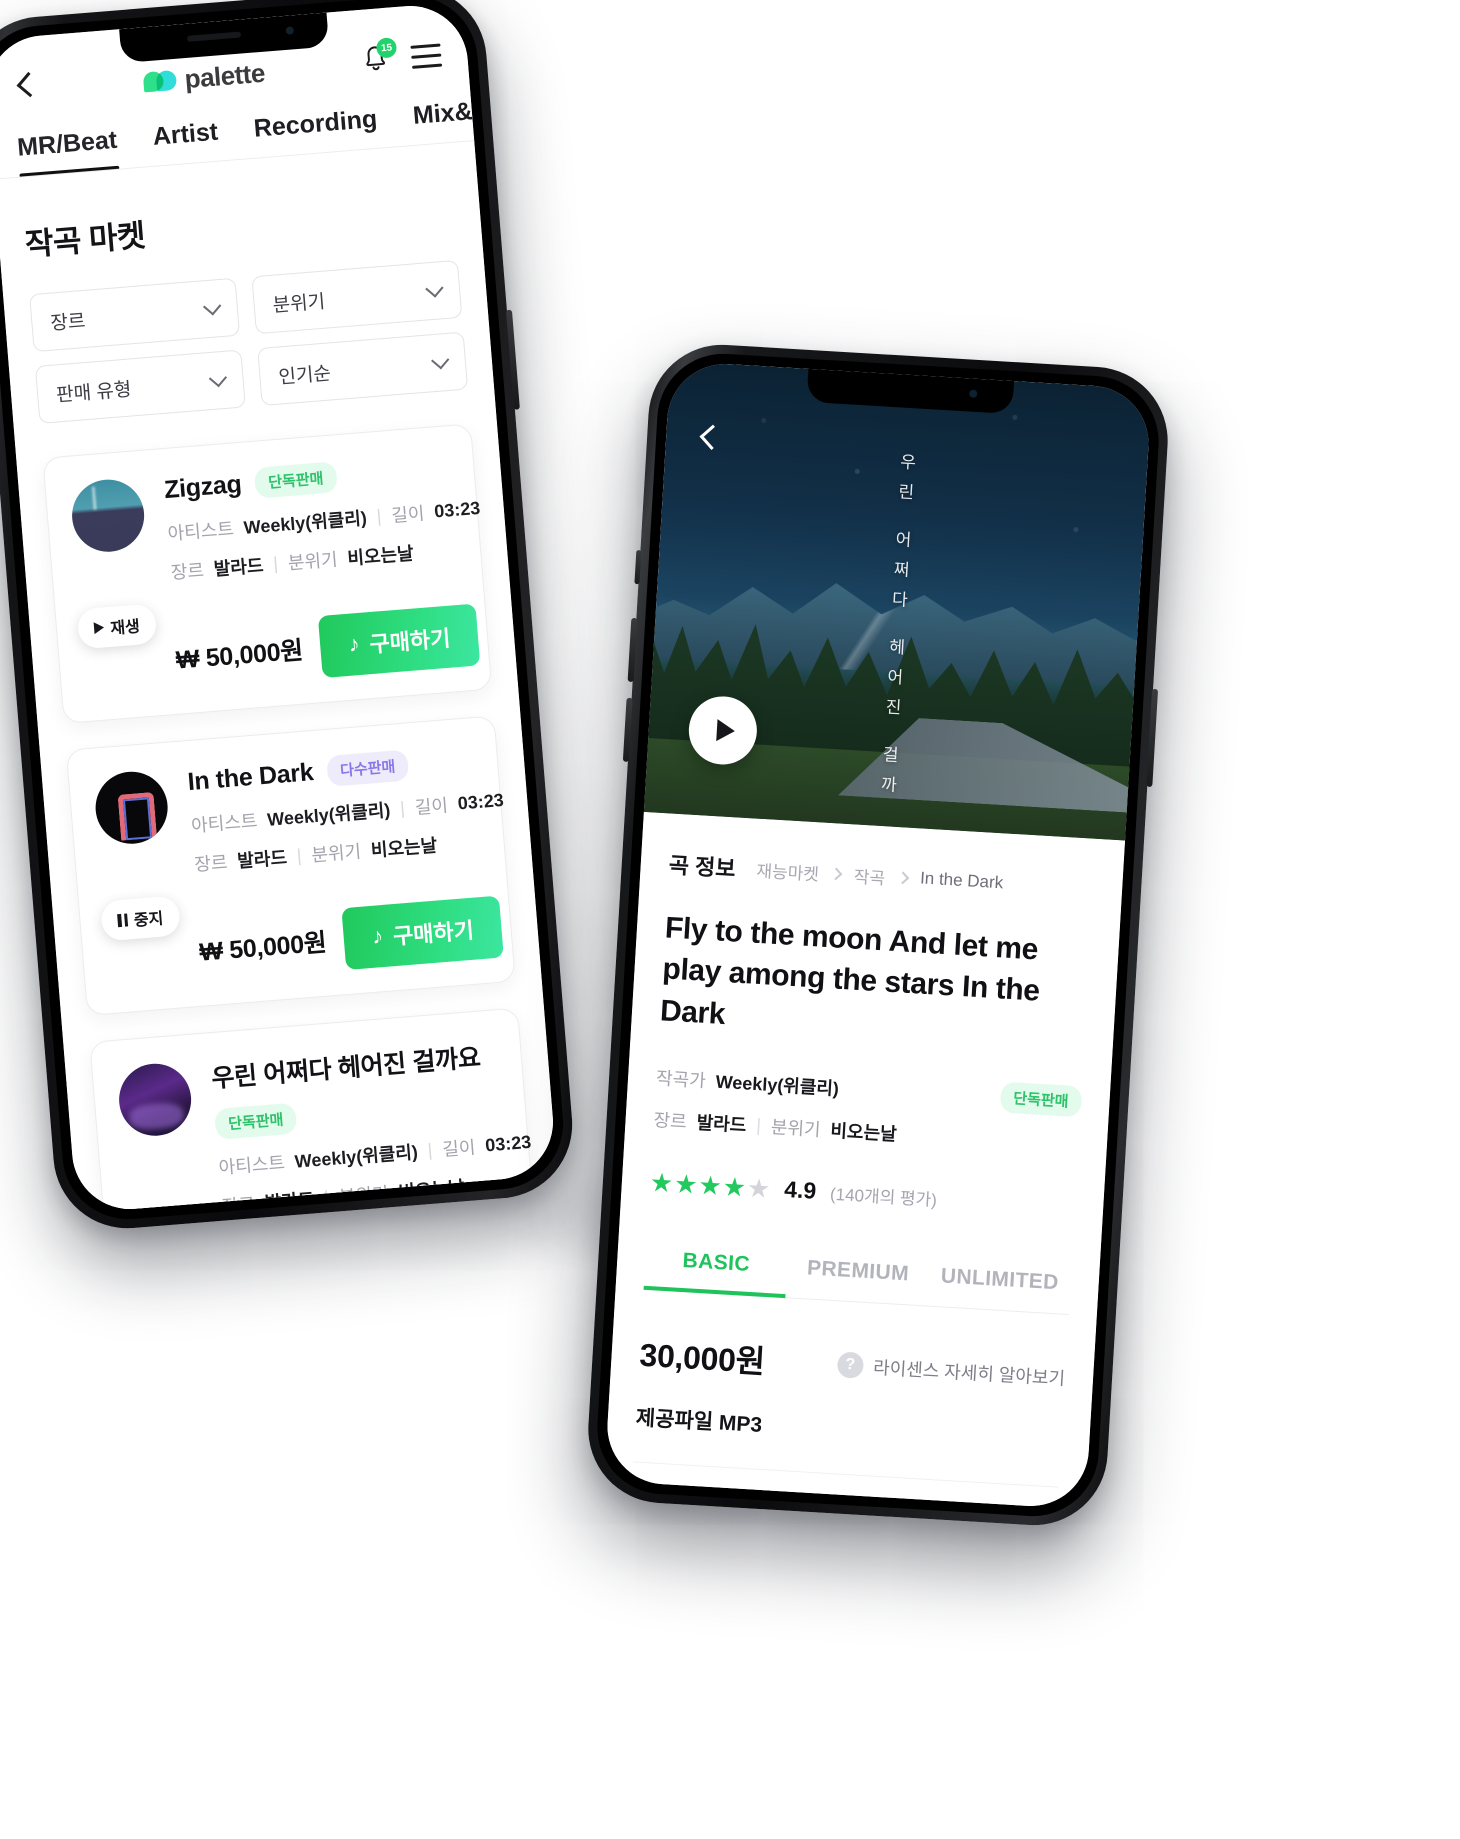 The width and height of the screenshot is (1460, 1839). I want to click on pause-button: 중지, so click(140, 918).